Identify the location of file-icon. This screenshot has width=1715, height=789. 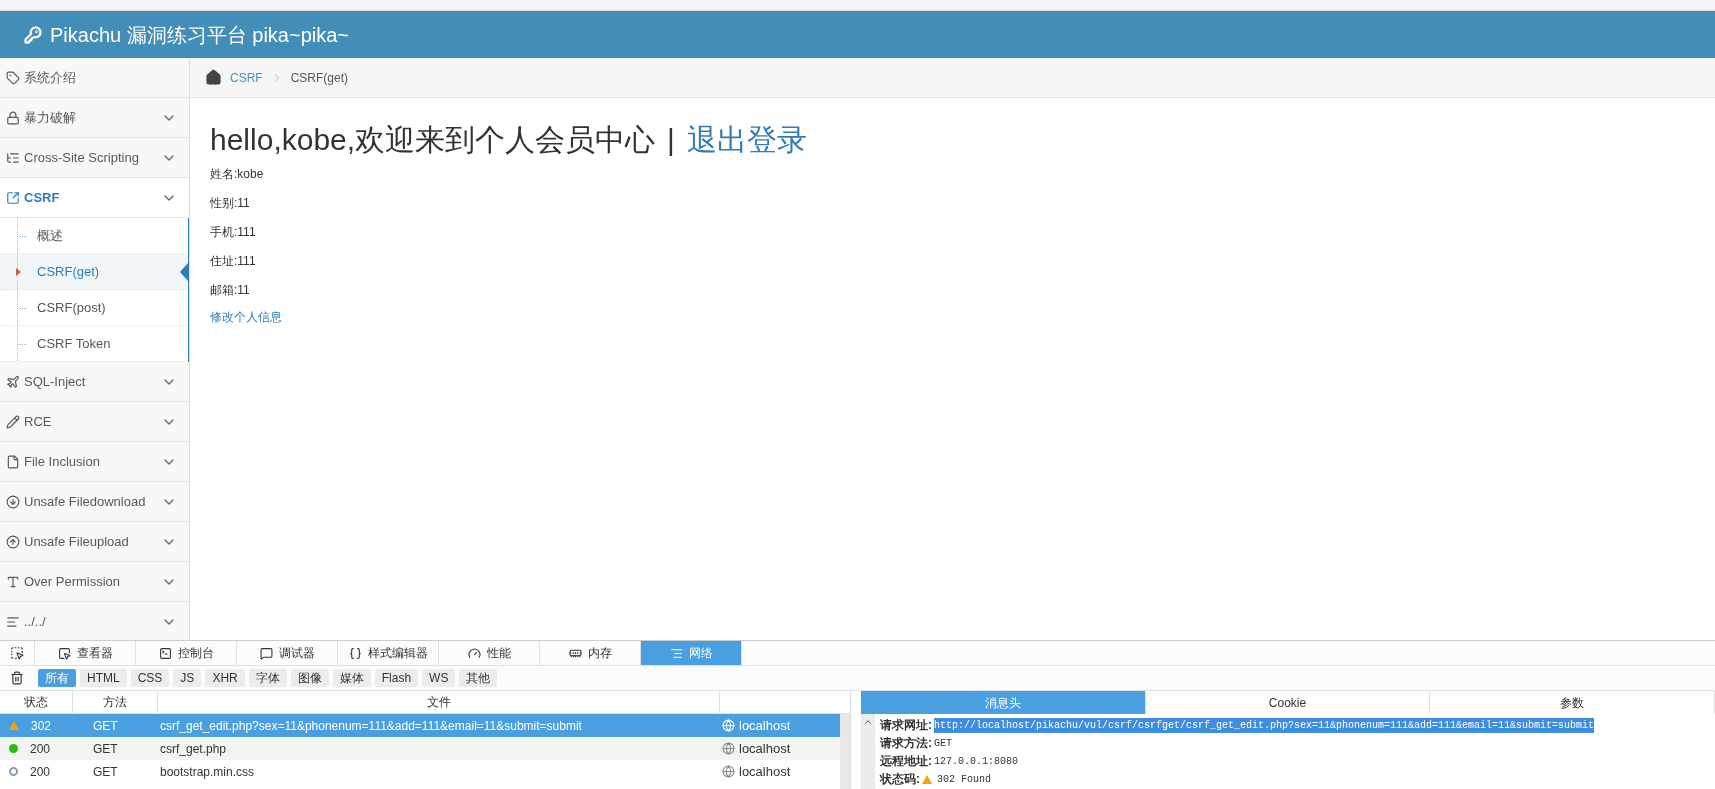
(13, 461).